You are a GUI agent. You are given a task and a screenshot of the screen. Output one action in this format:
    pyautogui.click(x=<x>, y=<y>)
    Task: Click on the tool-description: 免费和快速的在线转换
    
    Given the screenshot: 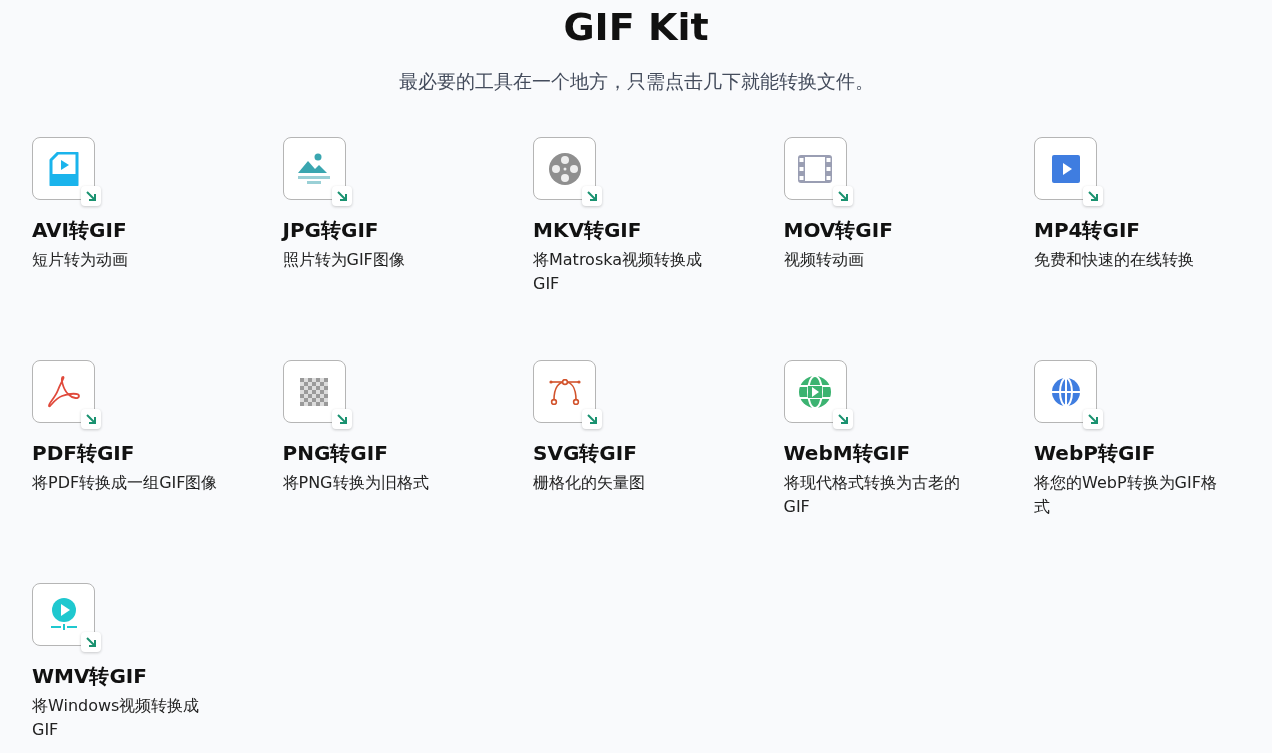 What is the action you would take?
    pyautogui.click(x=1114, y=260)
    